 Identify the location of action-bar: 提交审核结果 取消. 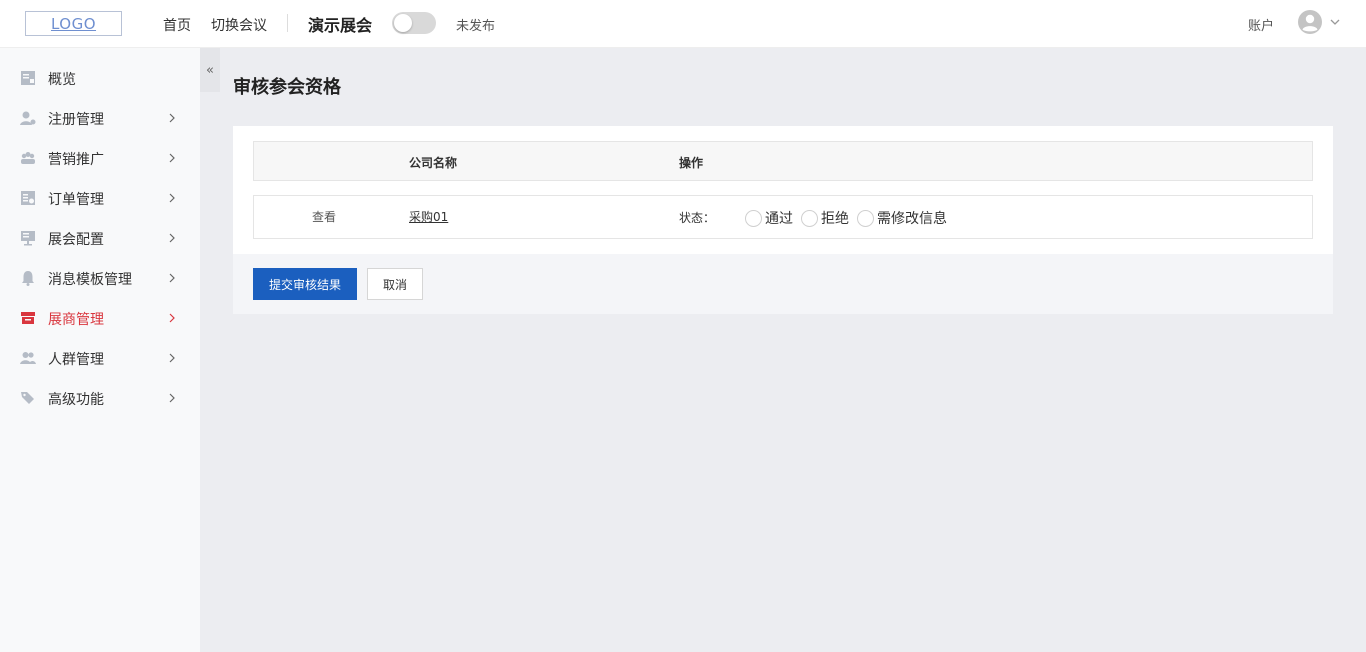
(783, 284).